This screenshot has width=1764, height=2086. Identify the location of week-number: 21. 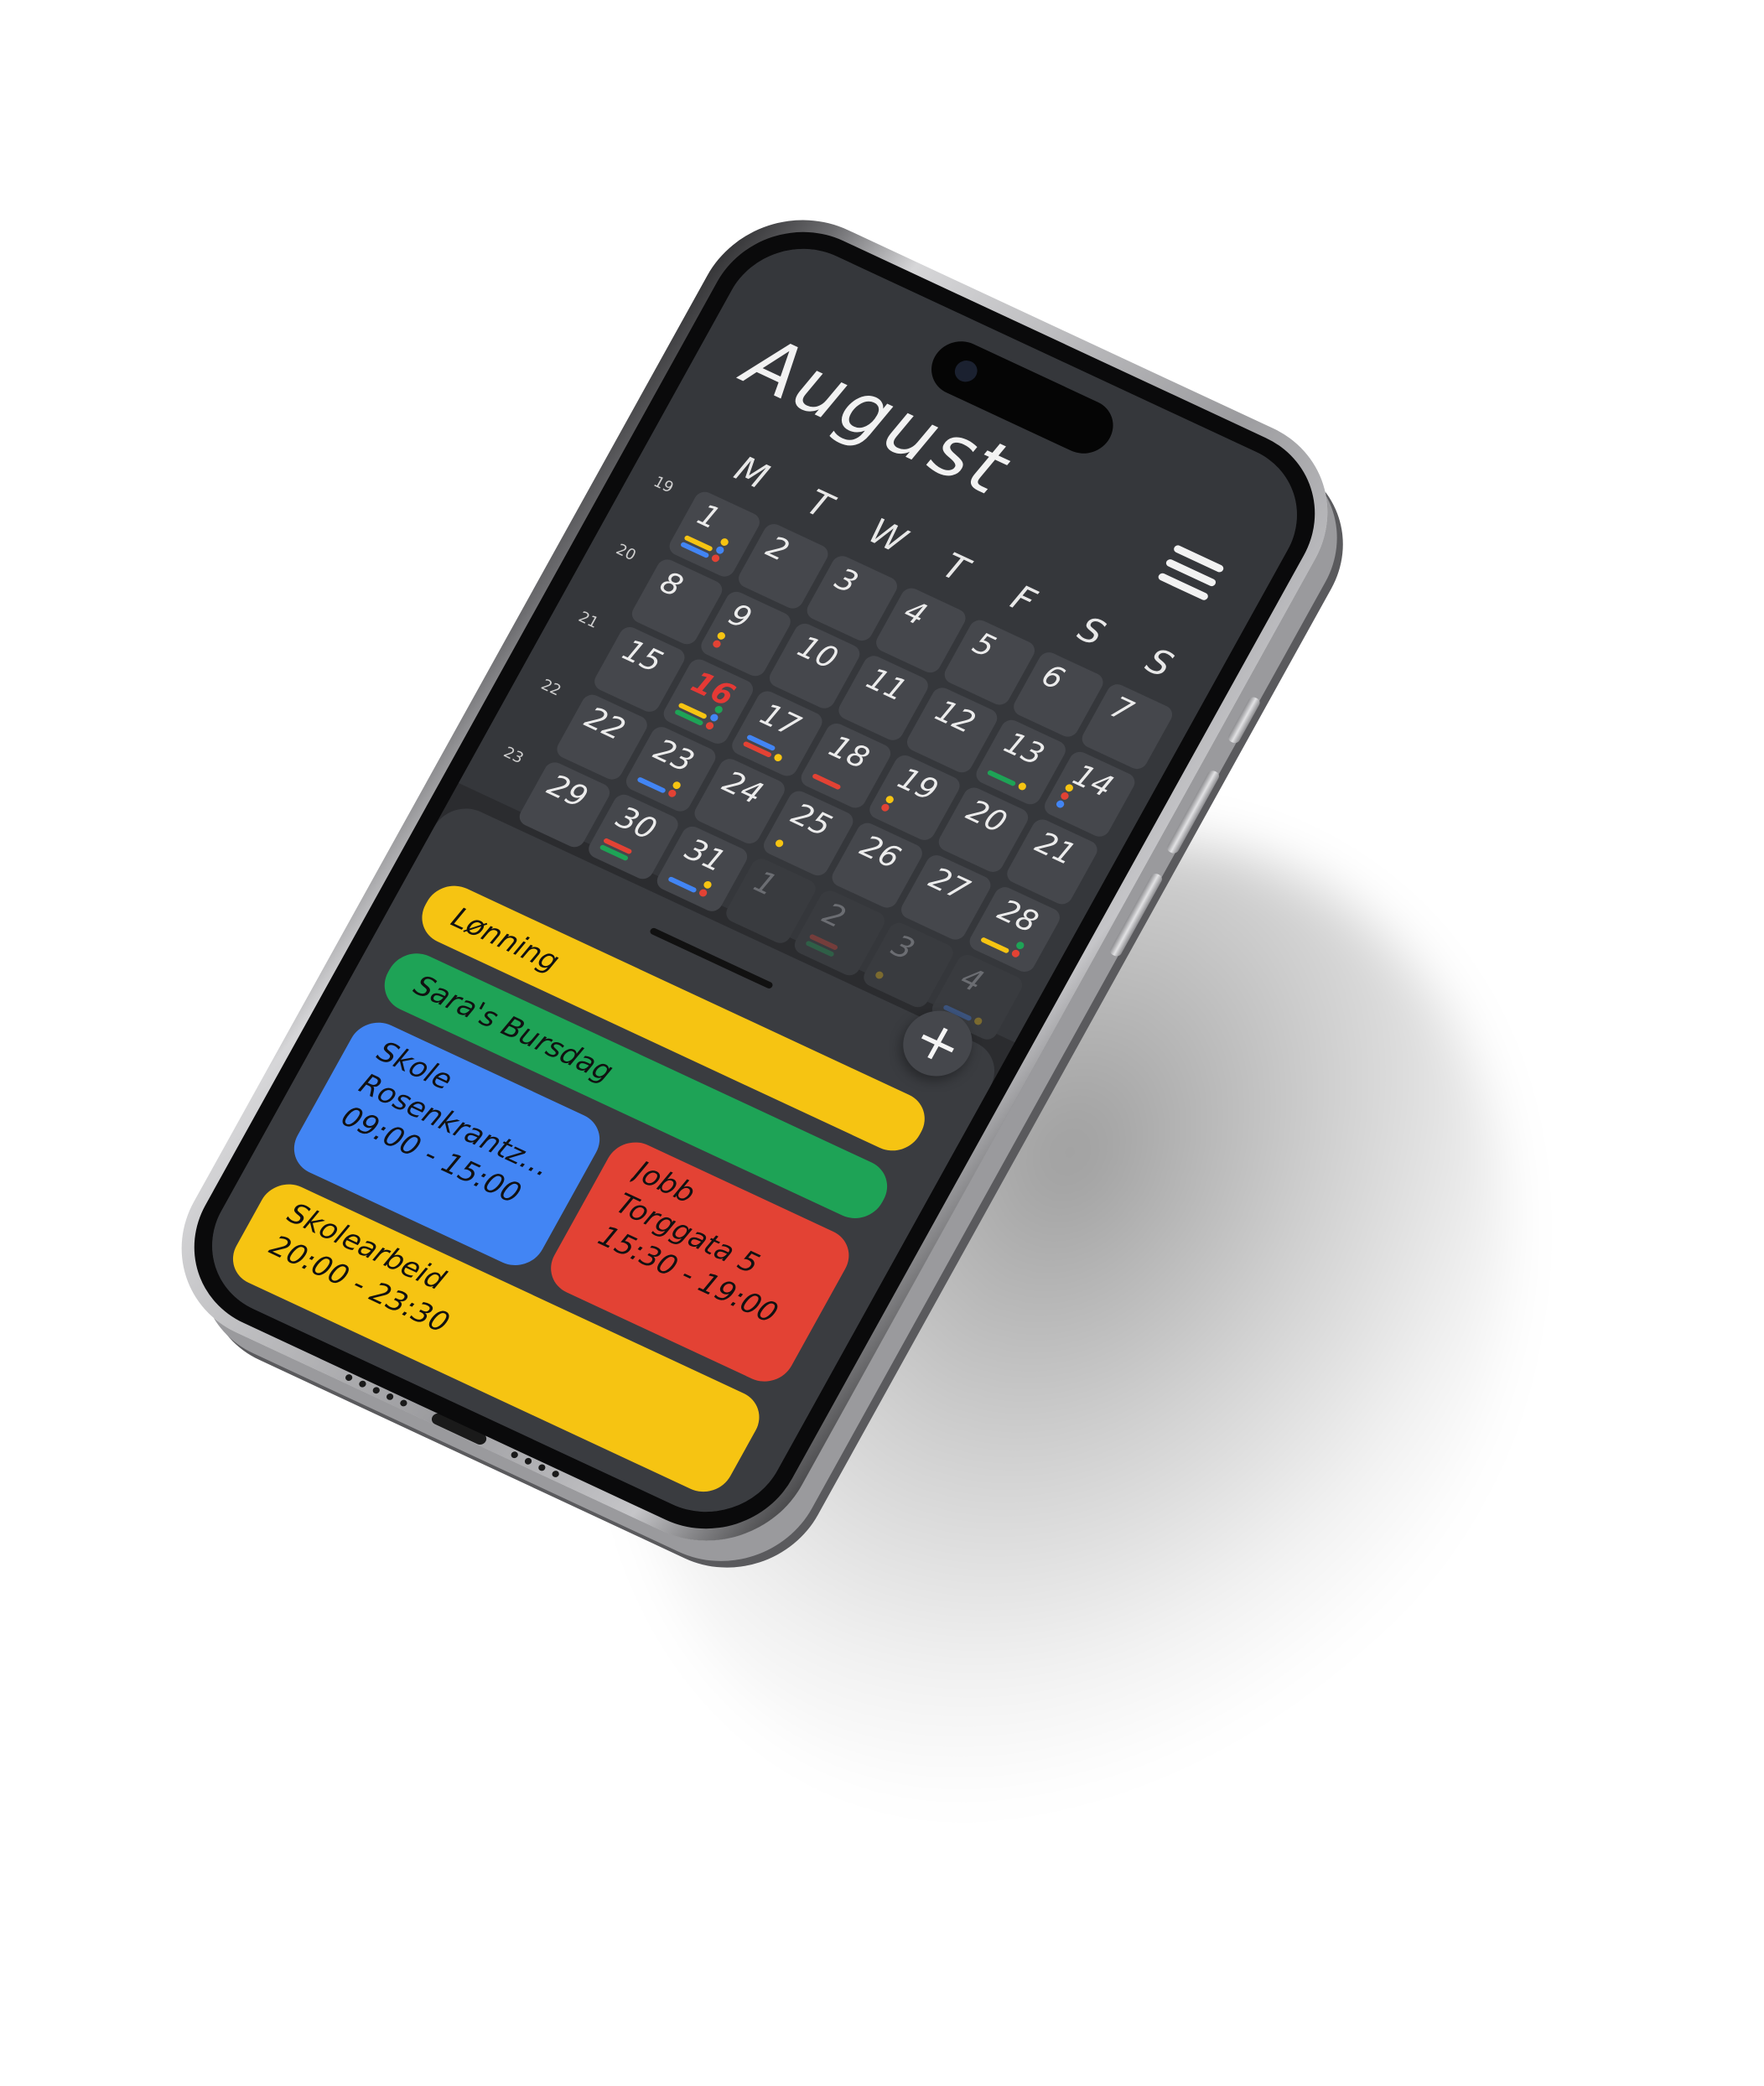
(588, 620).